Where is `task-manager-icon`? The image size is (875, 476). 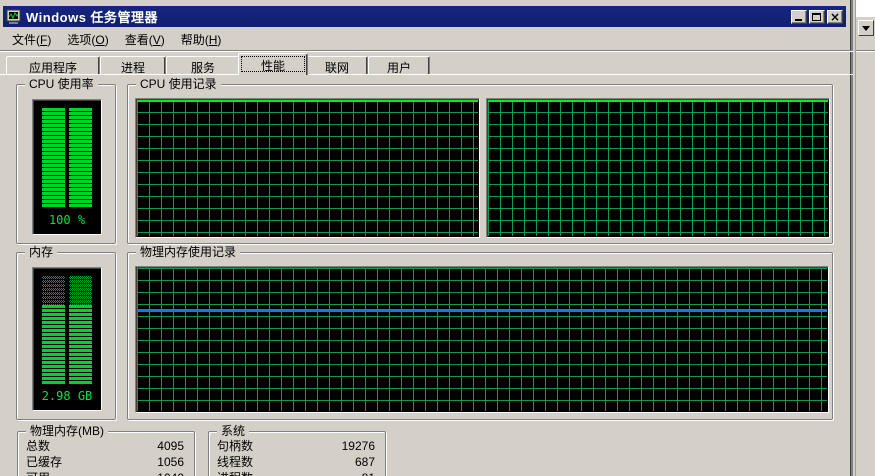 task-manager-icon is located at coordinates (13, 16).